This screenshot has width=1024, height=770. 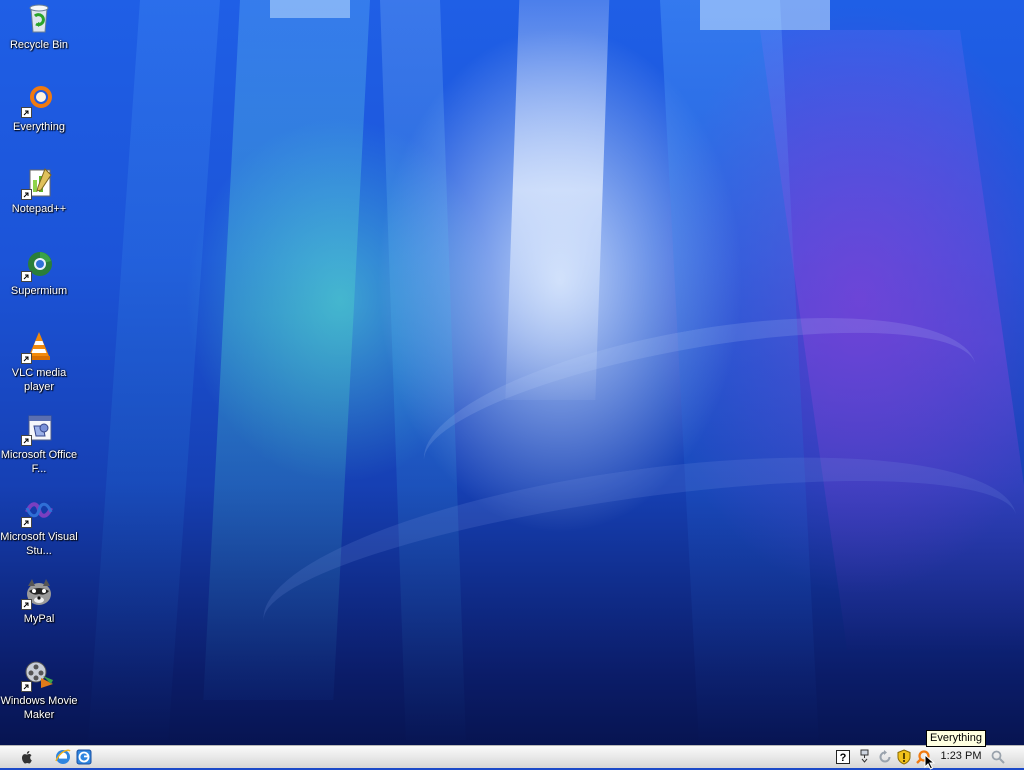 I want to click on security-shield-icon, so click(x=904, y=757).